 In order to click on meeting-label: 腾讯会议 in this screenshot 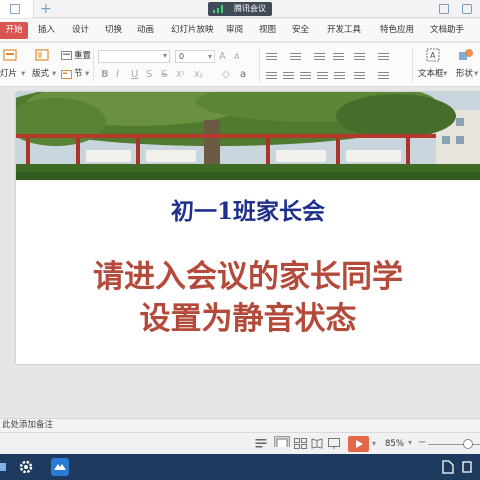, I will do `click(250, 8)`.